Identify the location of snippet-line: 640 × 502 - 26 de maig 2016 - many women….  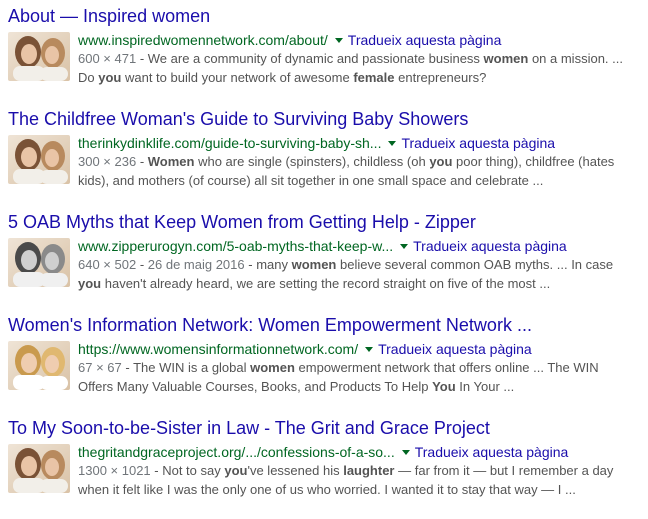
(346, 264).